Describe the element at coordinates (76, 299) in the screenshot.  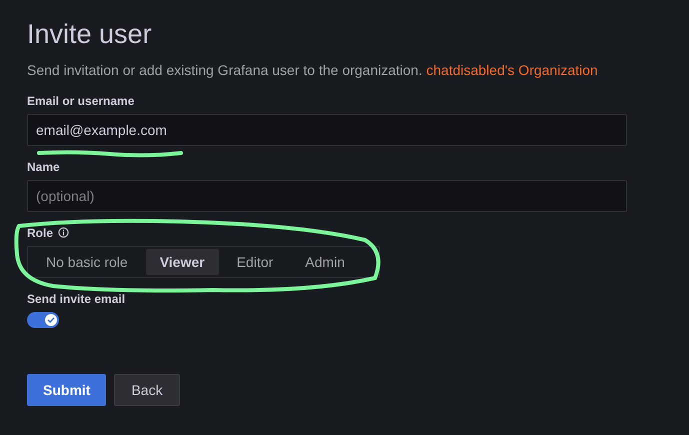
I see `field-label: Send invite email` at that location.